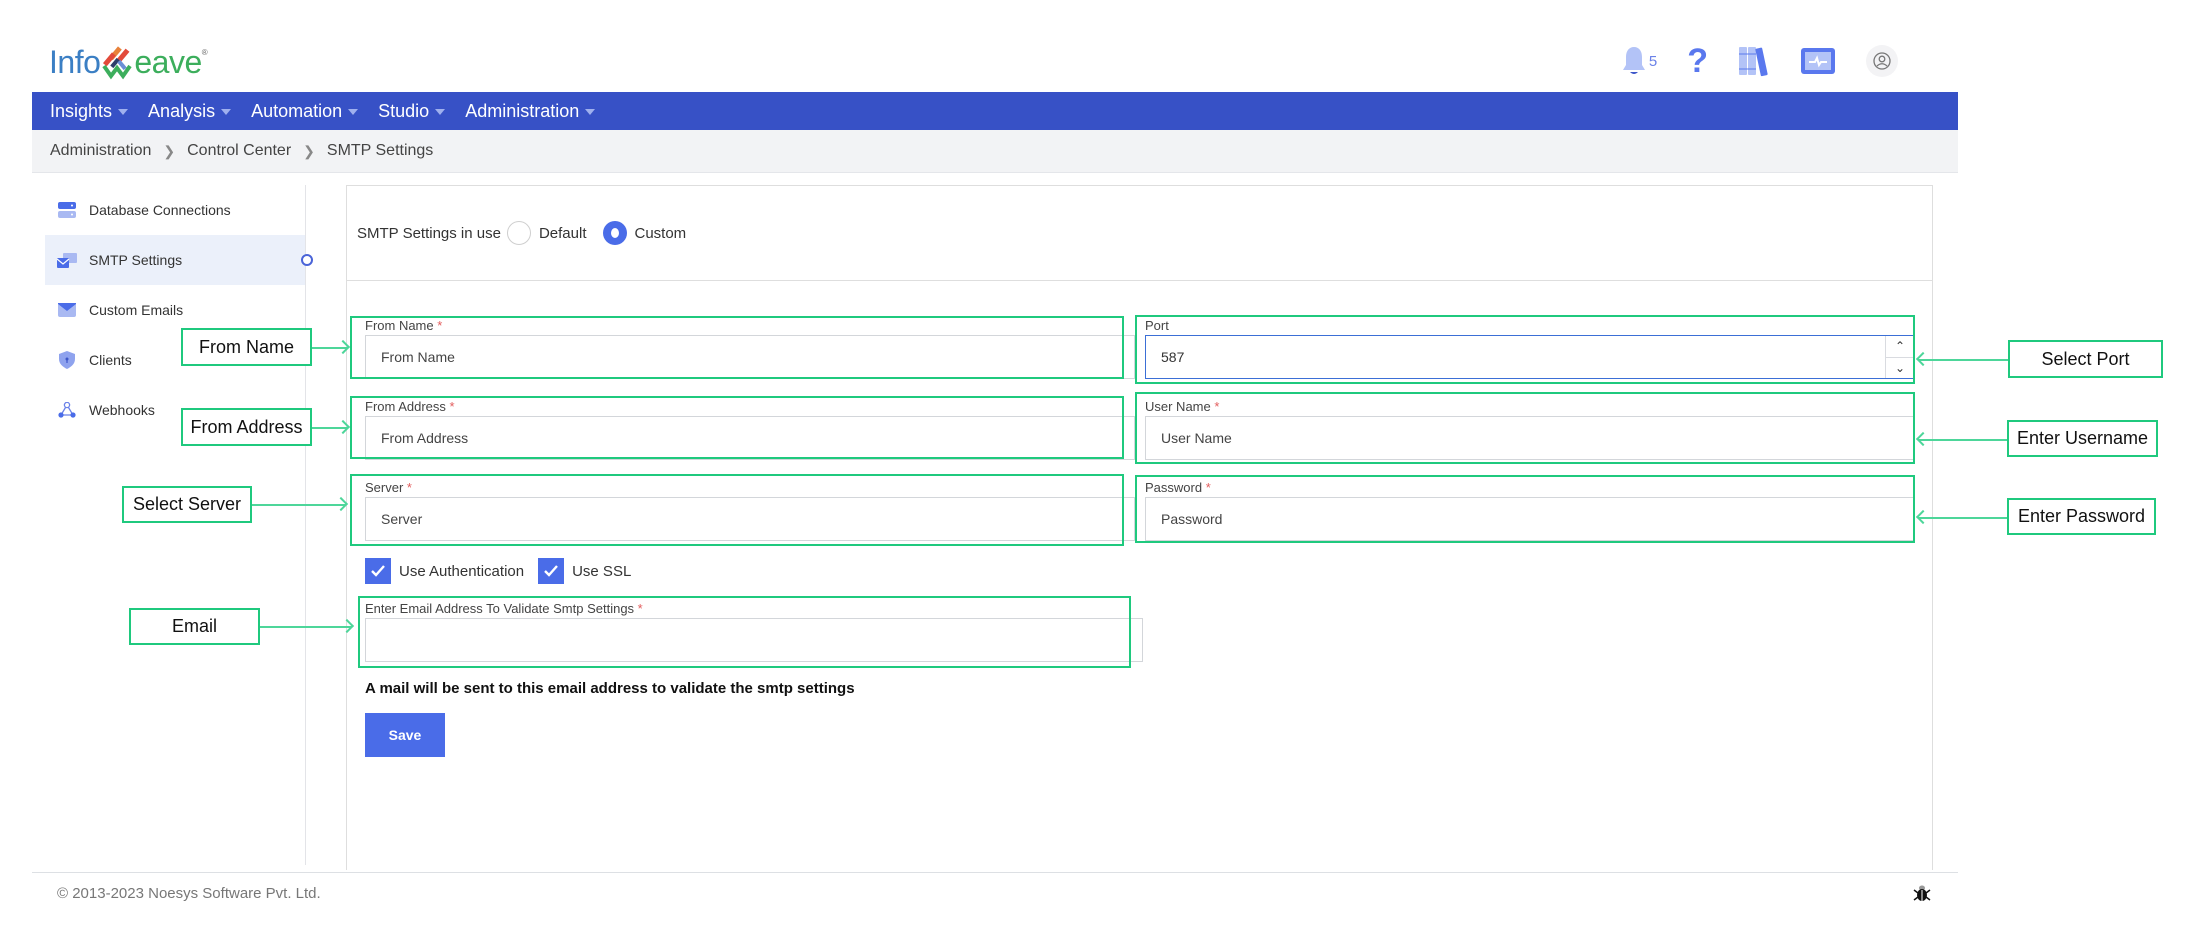  I want to click on sidebar-item-label: Database Connections, so click(160, 210).